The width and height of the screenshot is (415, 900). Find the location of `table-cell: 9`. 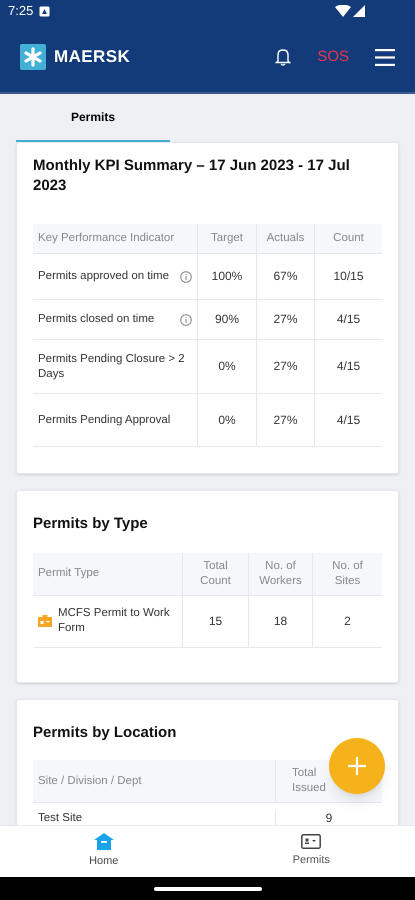

table-cell: 9 is located at coordinates (329, 818).